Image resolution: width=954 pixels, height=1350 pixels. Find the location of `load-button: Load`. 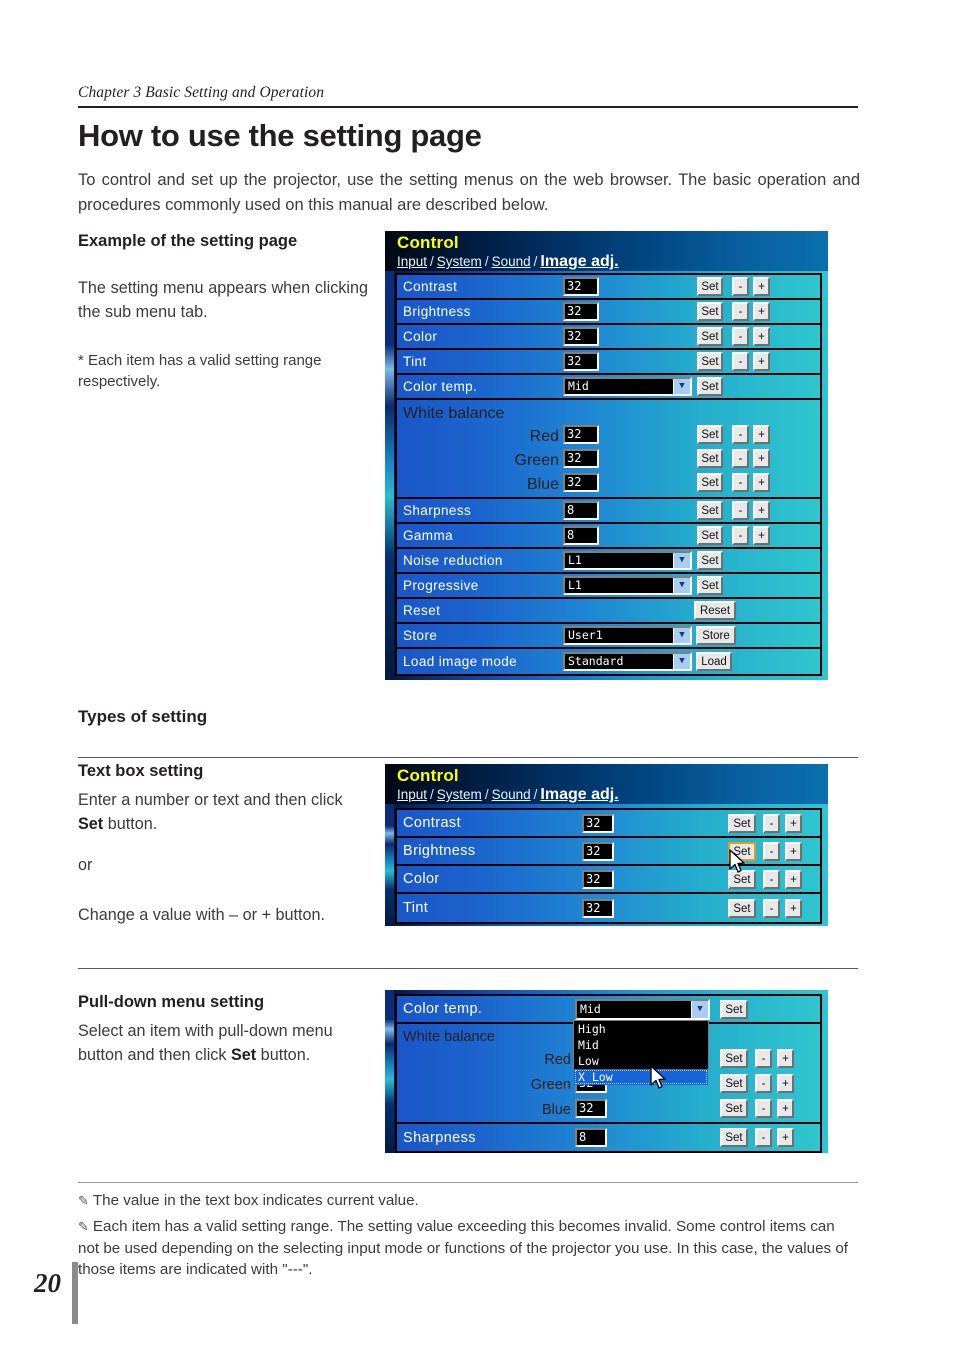

load-button: Load is located at coordinates (714, 661).